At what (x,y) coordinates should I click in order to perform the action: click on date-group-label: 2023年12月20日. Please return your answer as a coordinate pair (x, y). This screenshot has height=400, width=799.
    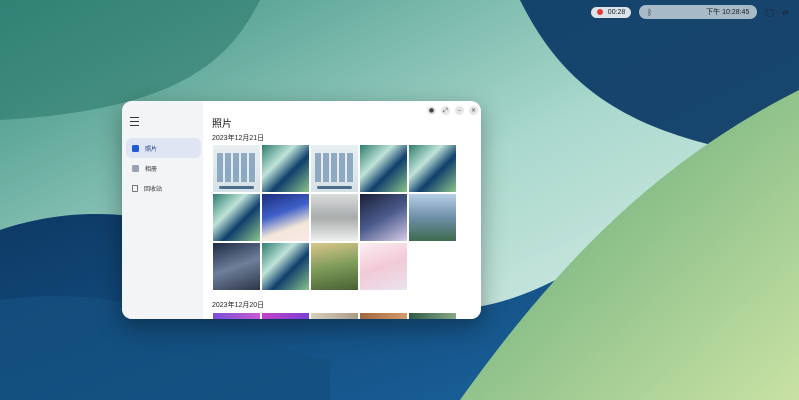
    Looking at the image, I should click on (238, 305).